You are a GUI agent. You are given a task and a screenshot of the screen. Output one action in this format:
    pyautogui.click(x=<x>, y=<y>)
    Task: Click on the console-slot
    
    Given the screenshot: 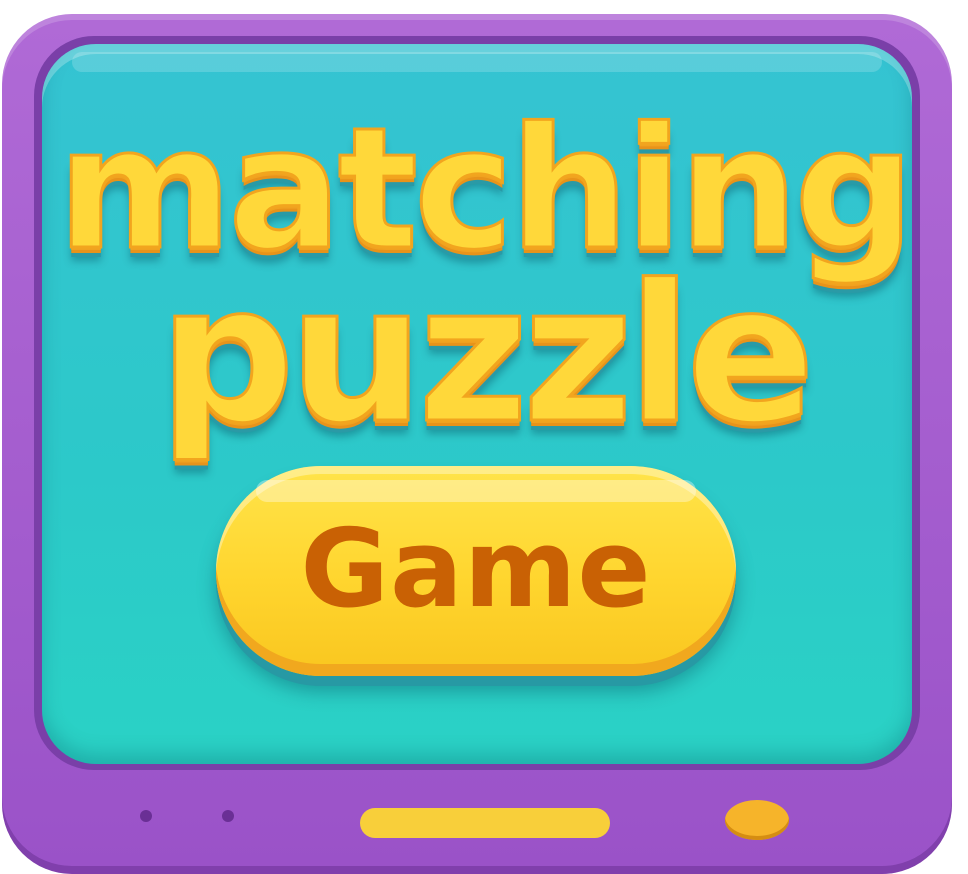 What is the action you would take?
    pyautogui.click(x=485, y=823)
    